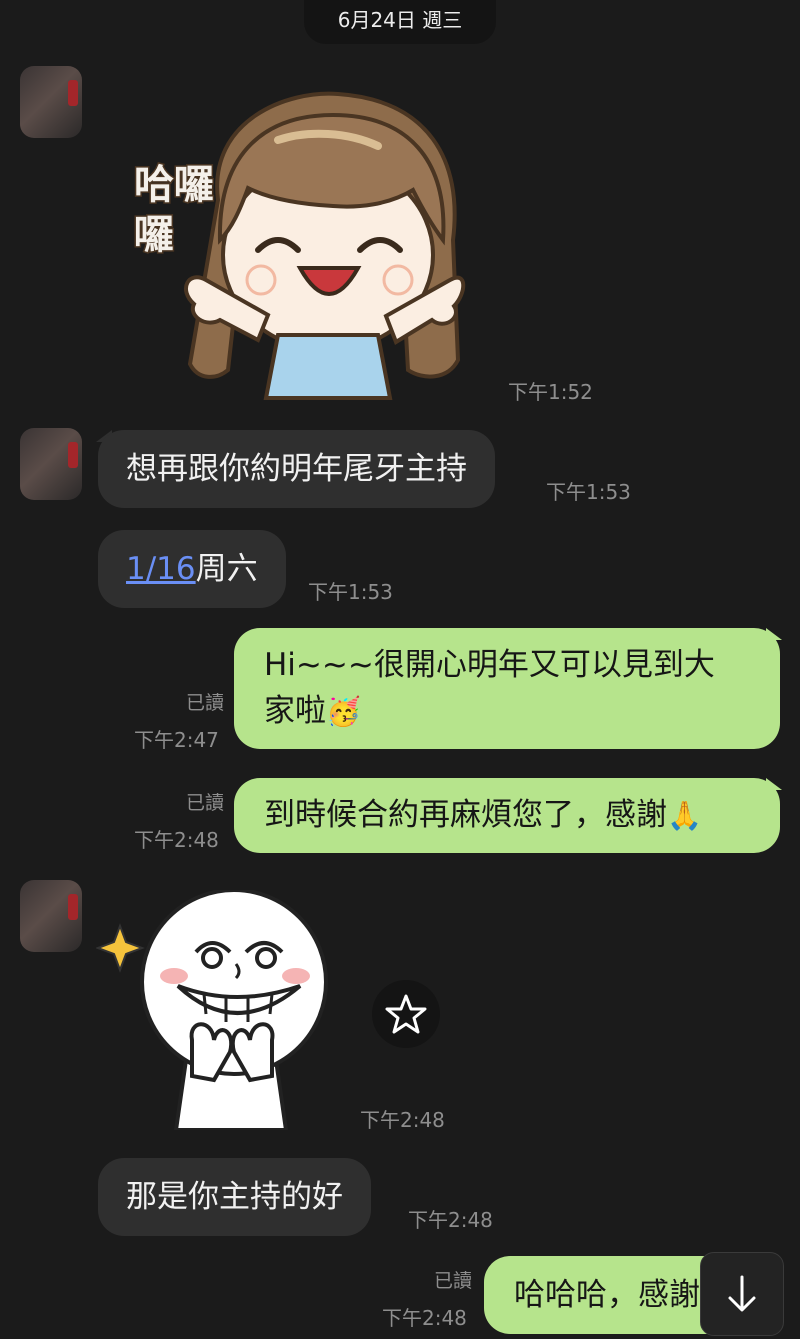  What do you see at coordinates (465, 815) in the screenshot?
I see `message-text: 到時候合約再麻煩您了，感謝` at bounding box center [465, 815].